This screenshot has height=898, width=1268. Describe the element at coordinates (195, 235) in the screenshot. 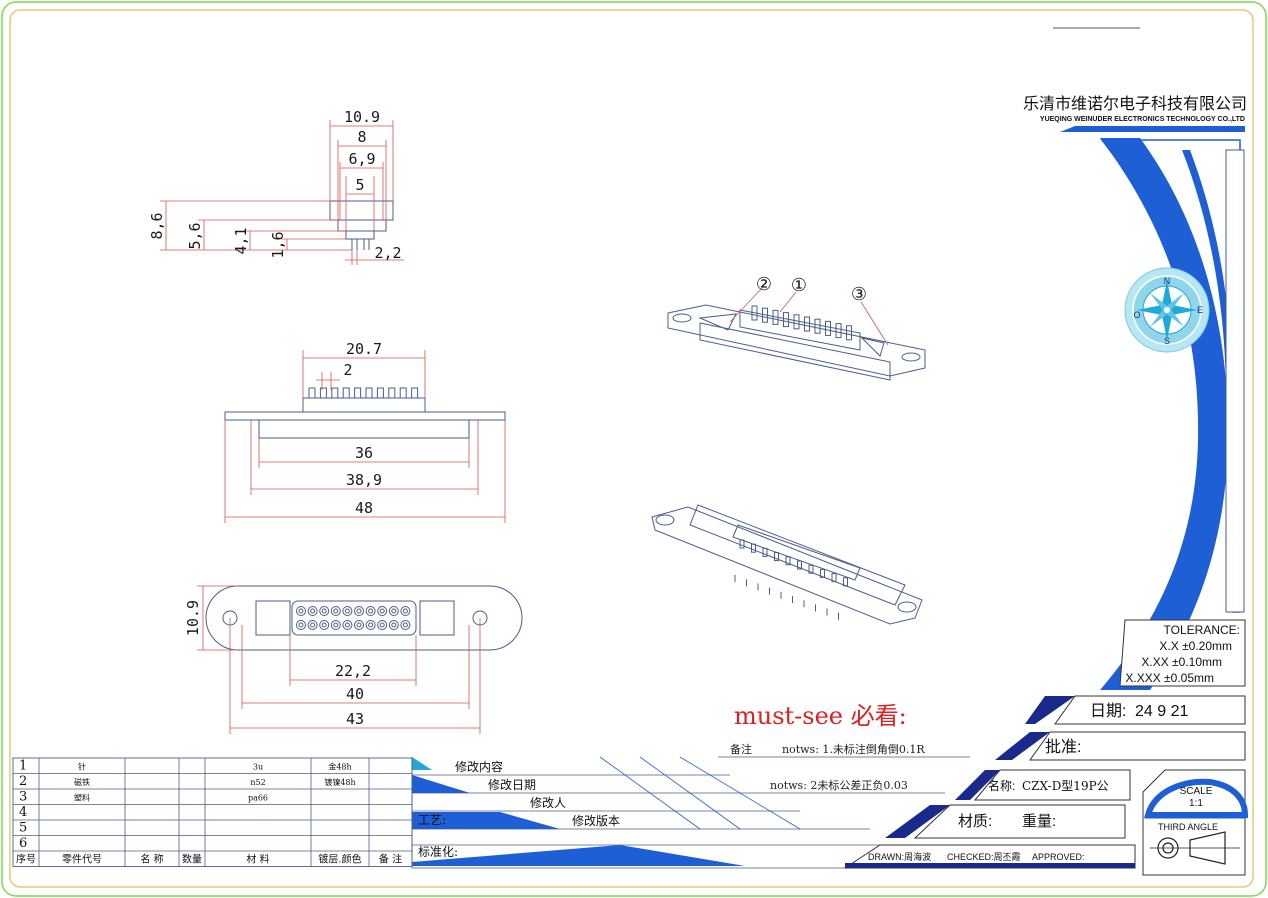

I see `dim-side-h2: 5,6` at that location.